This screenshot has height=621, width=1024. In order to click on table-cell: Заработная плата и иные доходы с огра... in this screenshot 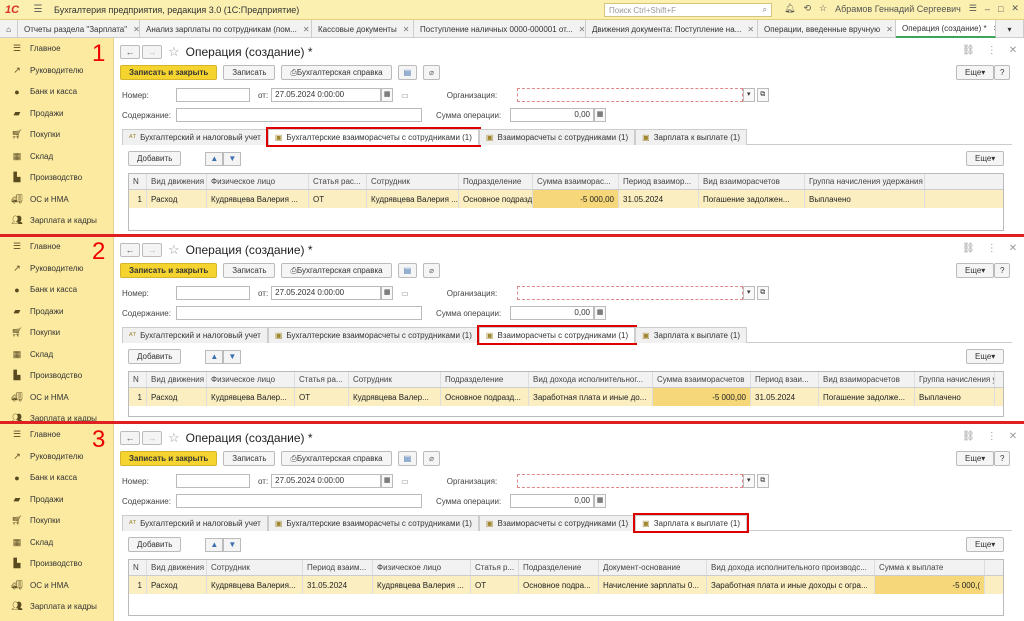, I will do `click(791, 585)`.